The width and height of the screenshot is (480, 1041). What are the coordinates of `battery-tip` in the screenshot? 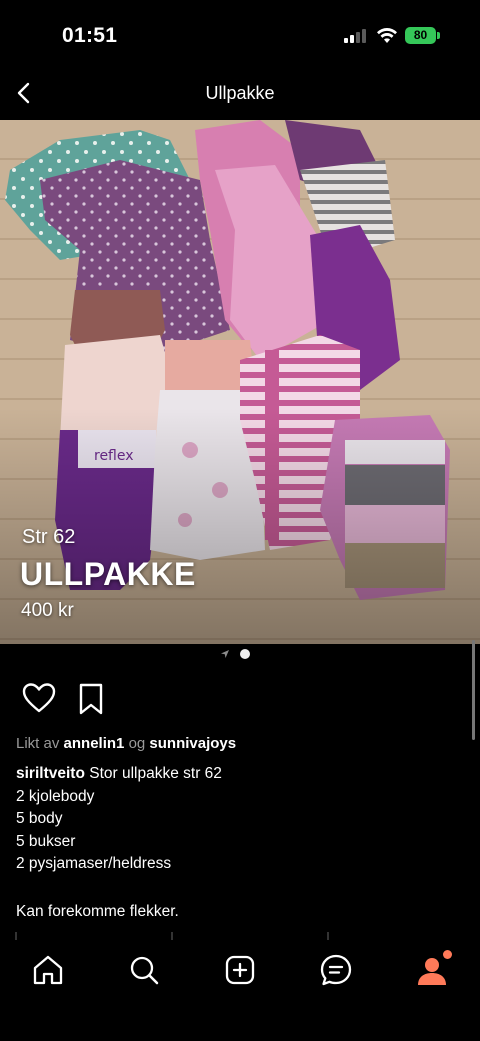 It's located at (438, 35).